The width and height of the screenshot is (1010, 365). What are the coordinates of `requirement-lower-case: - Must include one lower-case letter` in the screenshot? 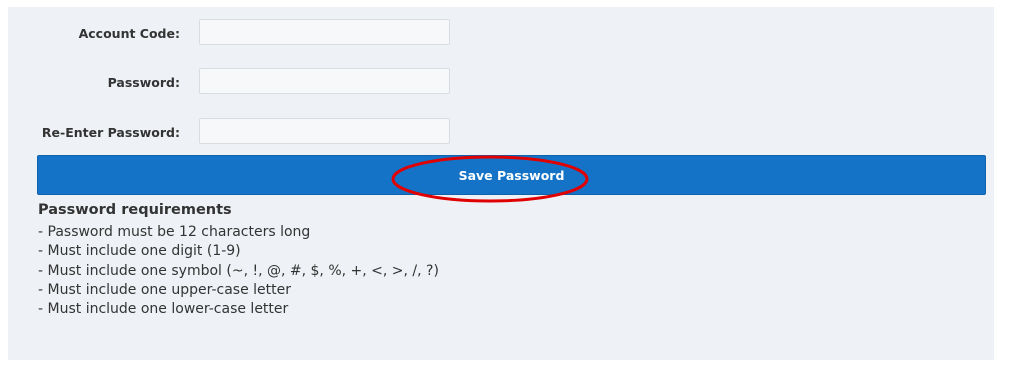 It's located at (163, 309).